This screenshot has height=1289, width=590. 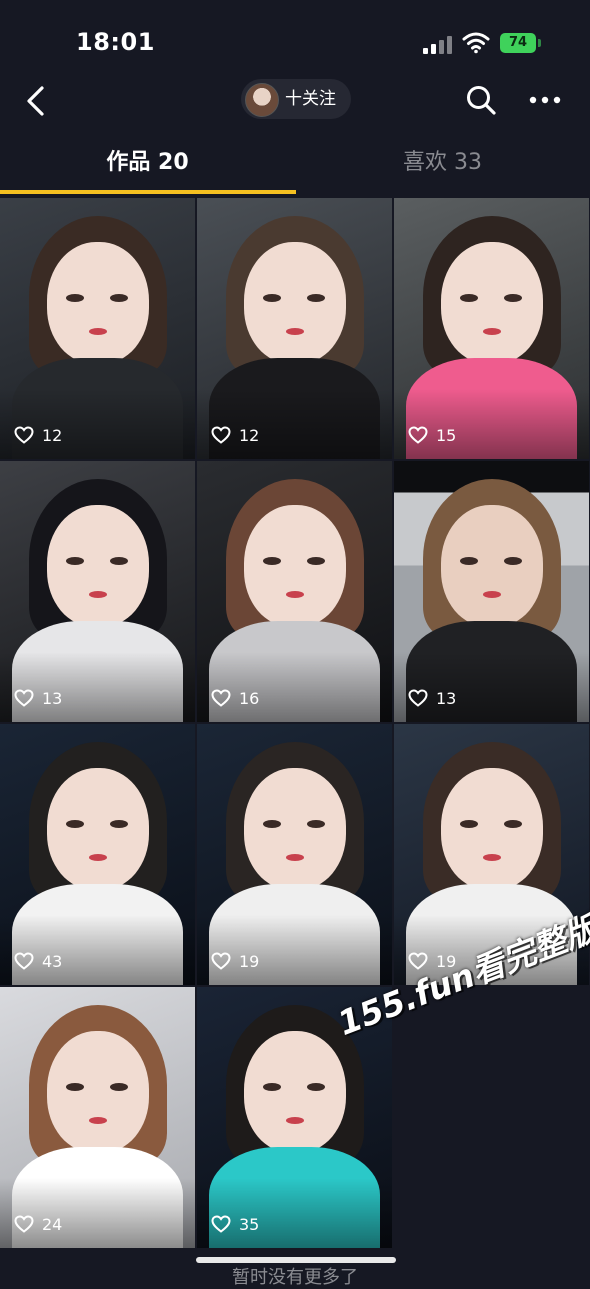 What do you see at coordinates (295, 1277) in the screenshot?
I see `end-of-list-text: 暂时没有更多了` at bounding box center [295, 1277].